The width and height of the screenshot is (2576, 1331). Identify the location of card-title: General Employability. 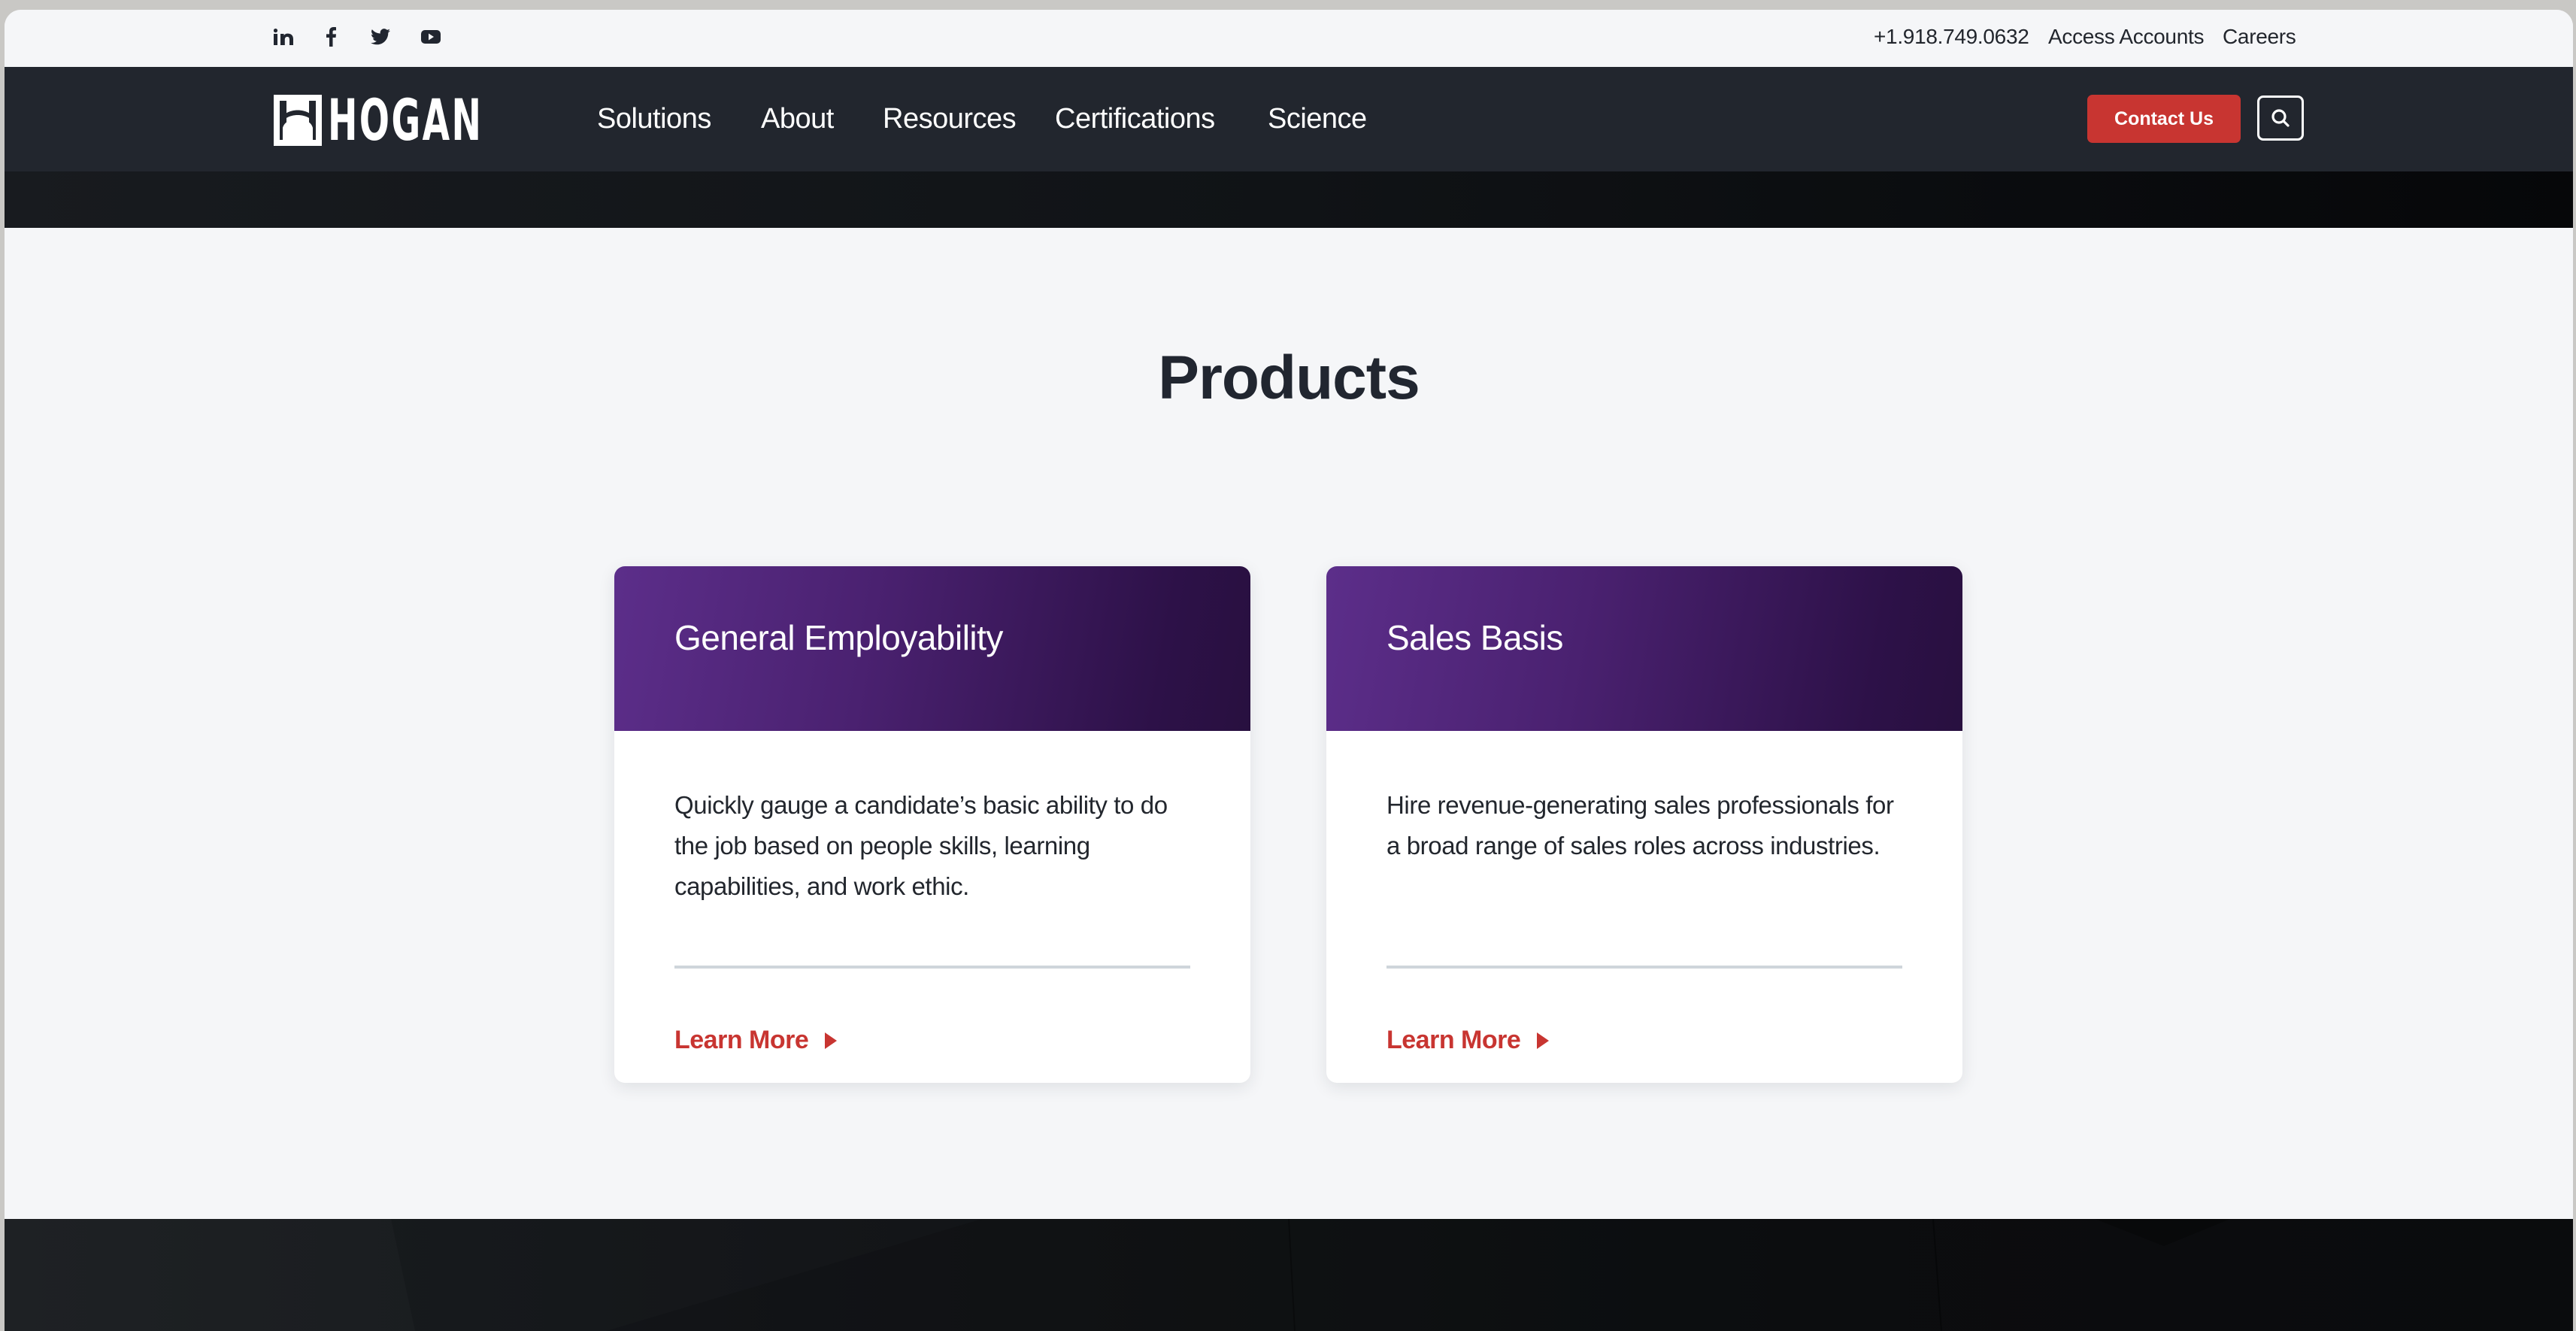
(838, 637).